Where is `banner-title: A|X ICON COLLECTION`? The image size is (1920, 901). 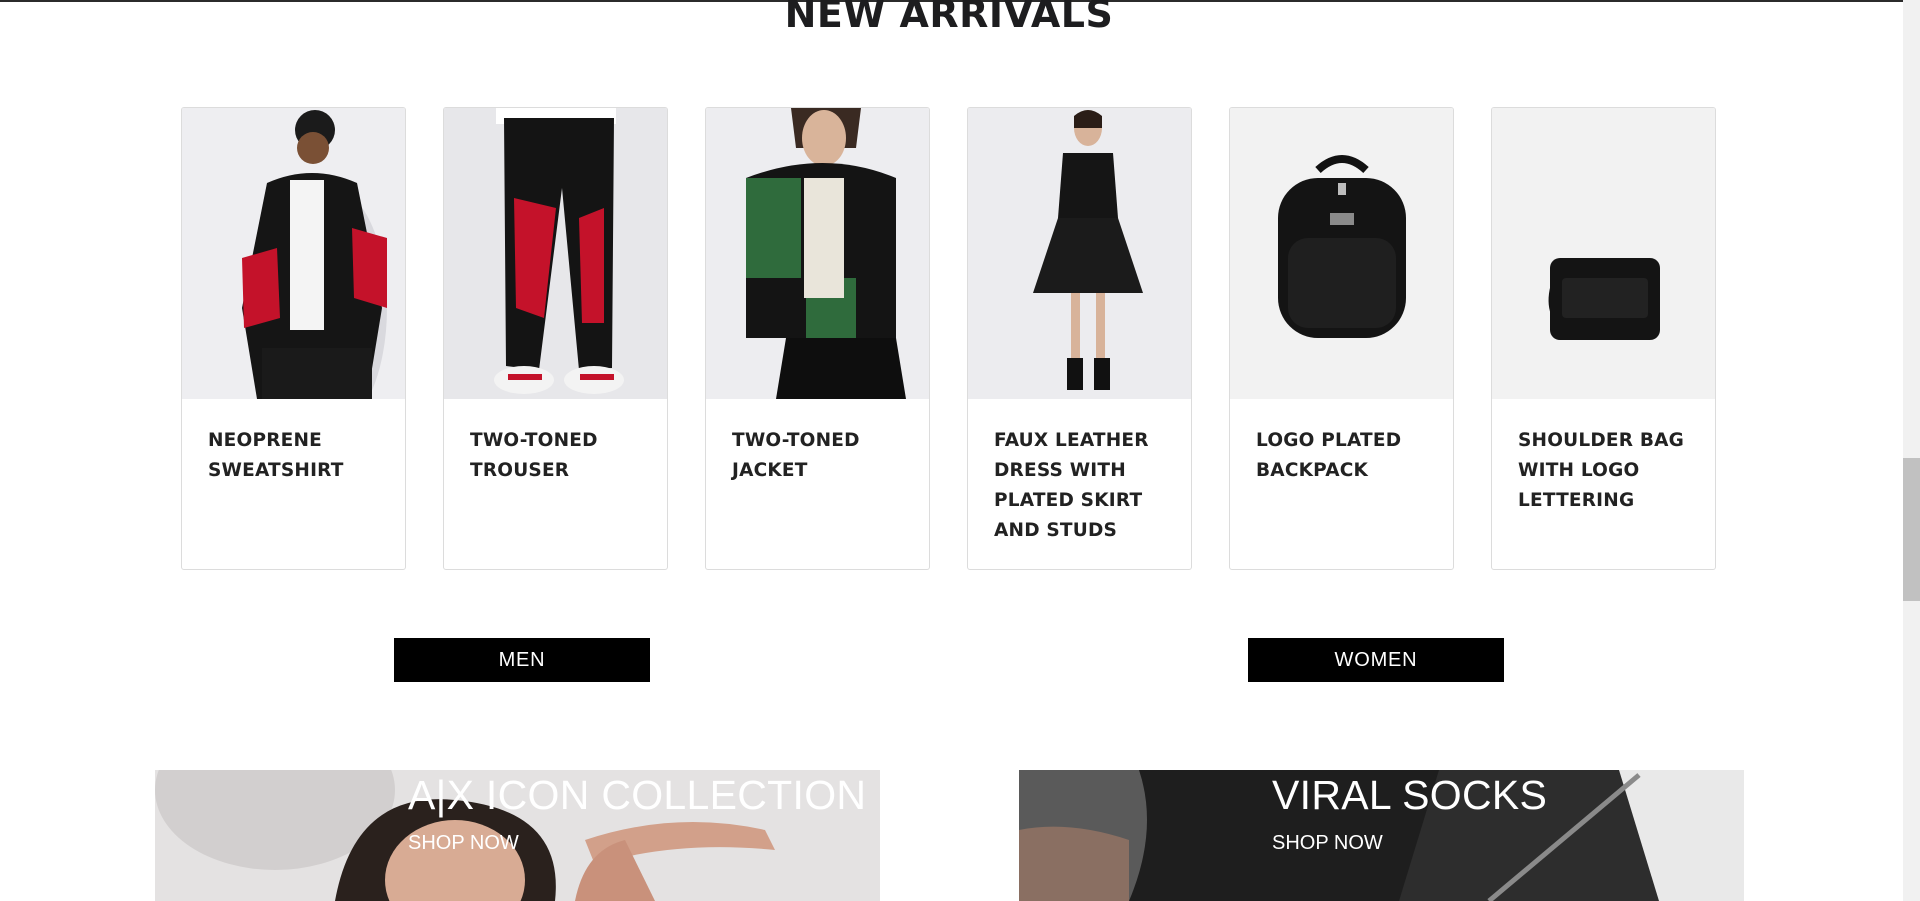
banner-title: A|X ICON COLLECTION is located at coordinates (637, 795).